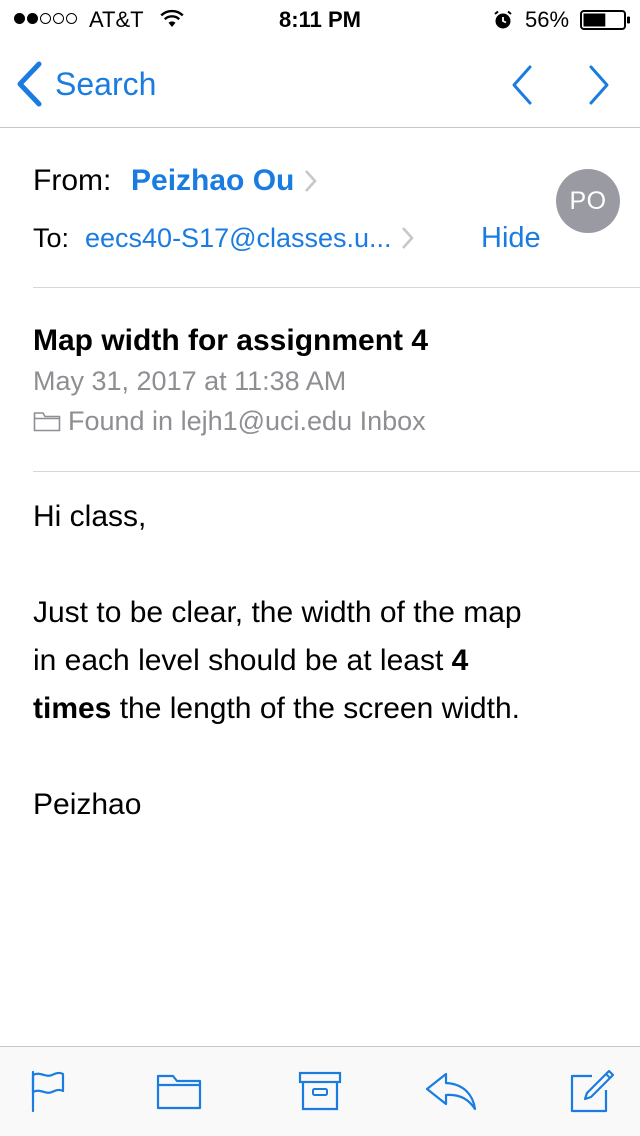 Image resolution: width=640 pixels, height=1136 pixels. Describe the element at coordinates (277, 612) in the screenshot. I see `body-line: Just to be clear, the width of the map` at that location.